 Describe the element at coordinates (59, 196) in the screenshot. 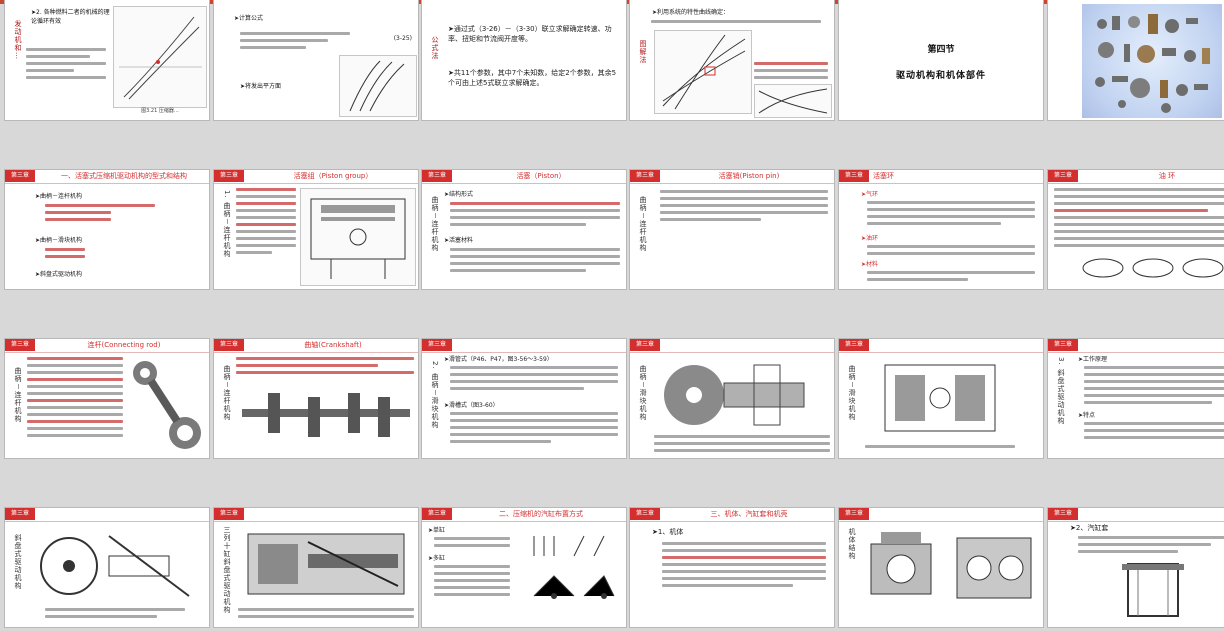

I see `bullet: ➤曲柄－连杆机构` at that location.